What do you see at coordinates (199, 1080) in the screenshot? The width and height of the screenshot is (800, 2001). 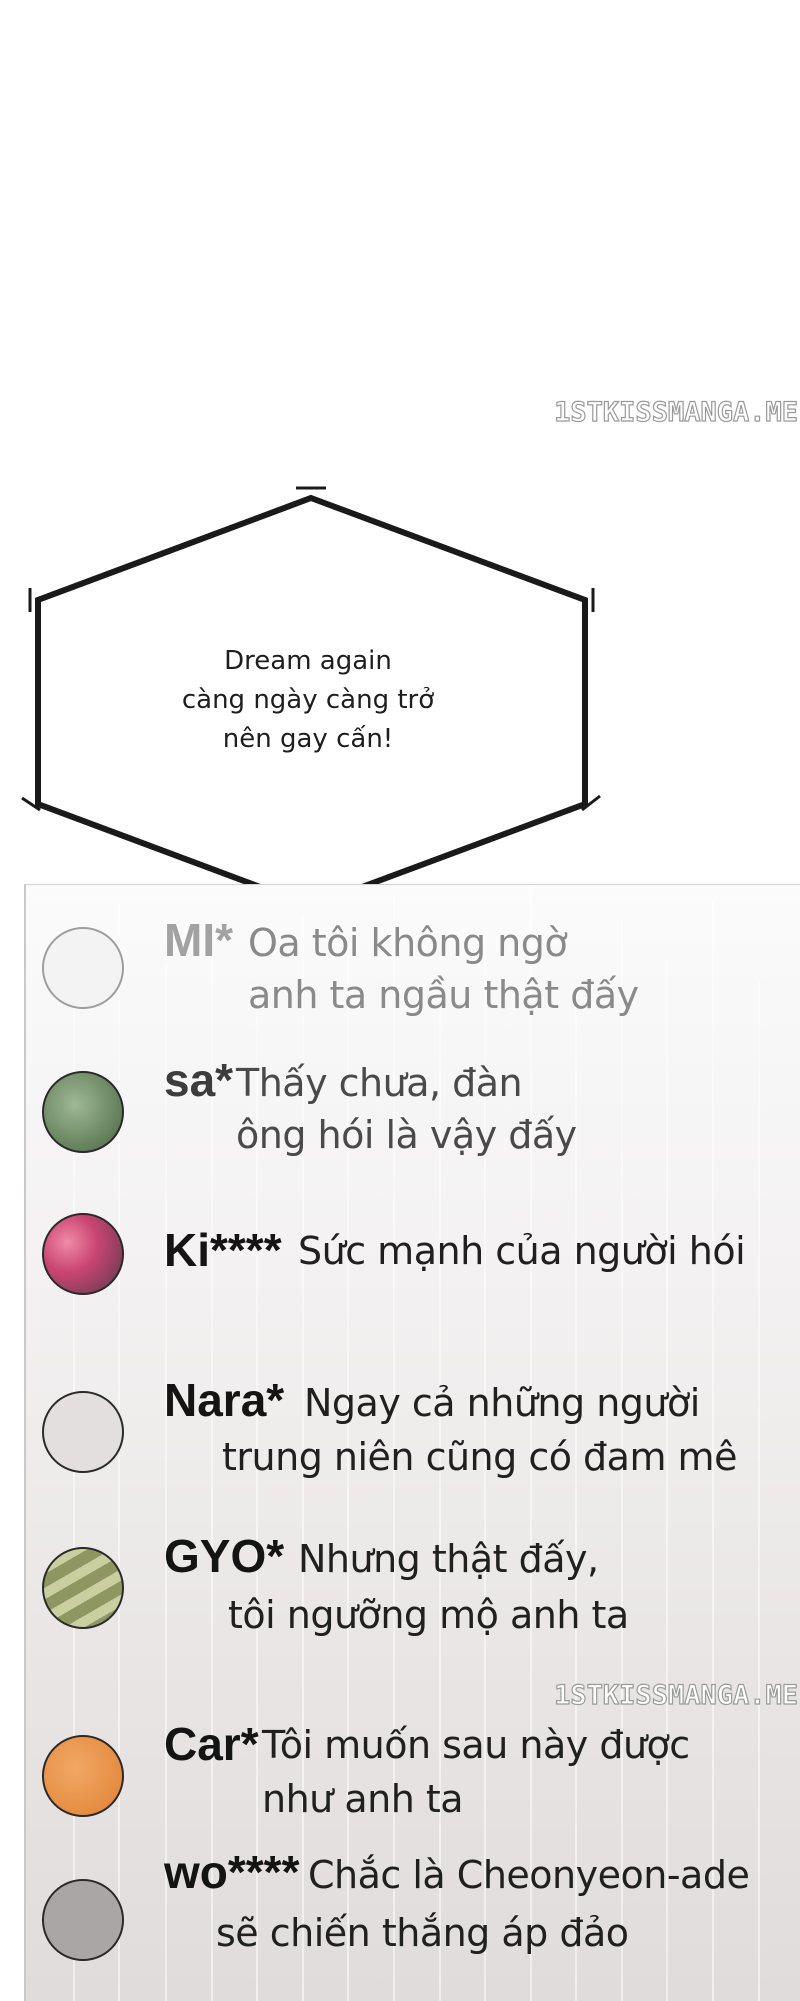 I see `comment-username: sa*` at bounding box center [199, 1080].